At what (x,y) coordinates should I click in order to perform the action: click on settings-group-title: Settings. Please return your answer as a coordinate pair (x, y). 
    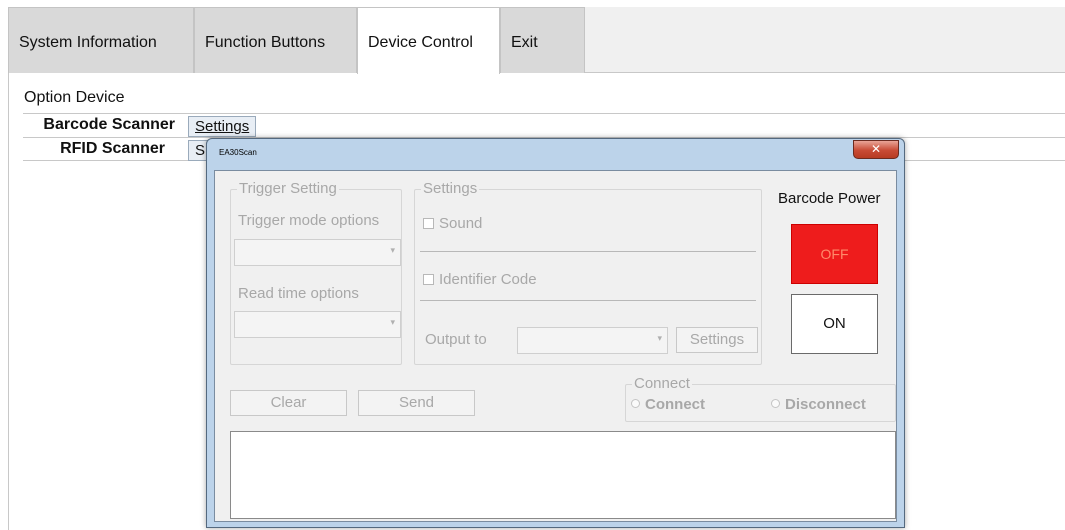
    Looking at the image, I should click on (450, 188).